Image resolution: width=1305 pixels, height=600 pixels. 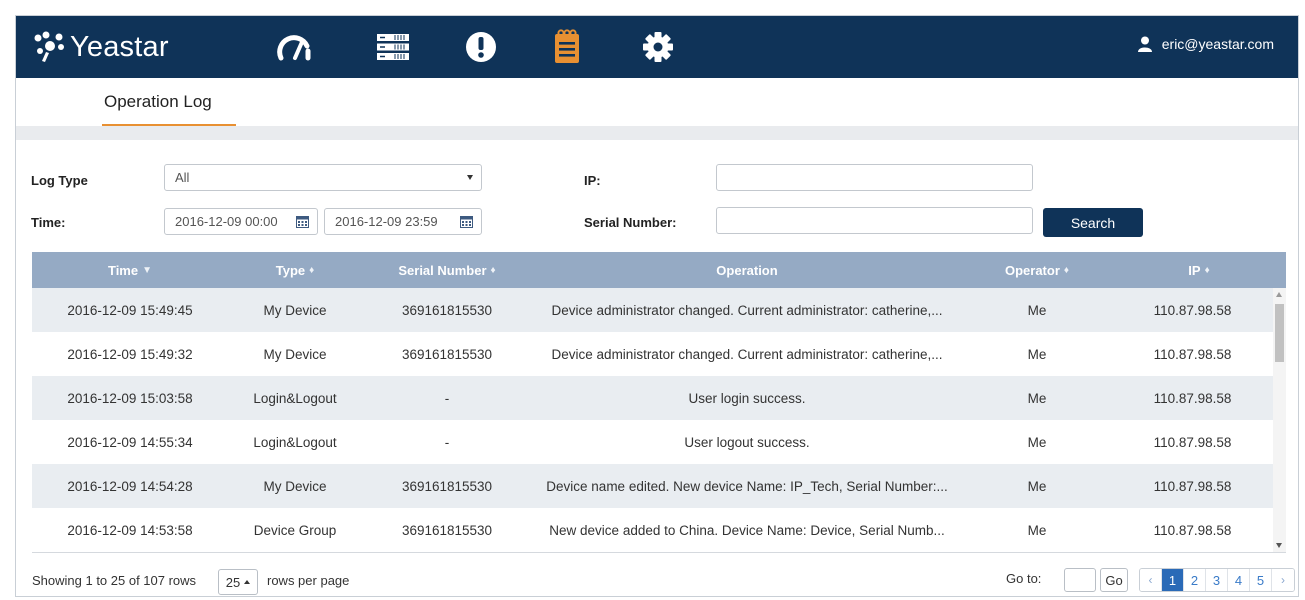 What do you see at coordinates (295, 270) in the screenshot?
I see `column-header-type: Type ♦` at bounding box center [295, 270].